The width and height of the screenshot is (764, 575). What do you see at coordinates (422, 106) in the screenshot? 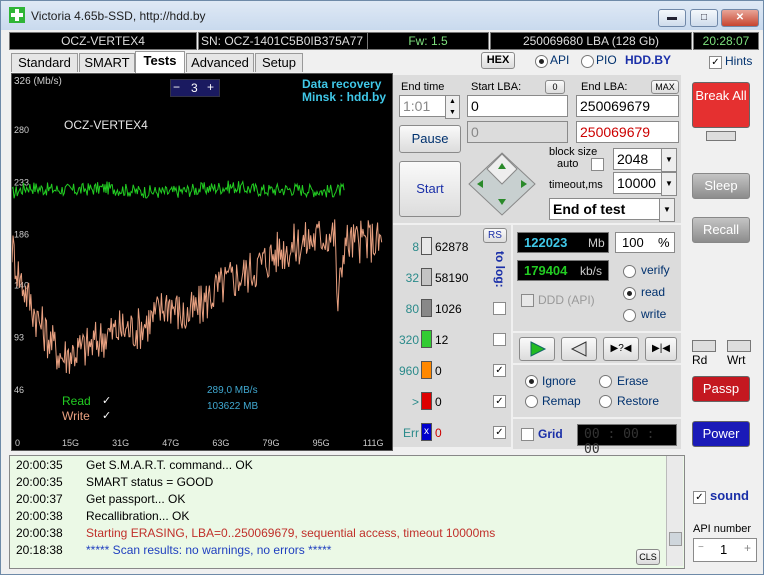
I see `end-time-input: 1:01` at bounding box center [422, 106].